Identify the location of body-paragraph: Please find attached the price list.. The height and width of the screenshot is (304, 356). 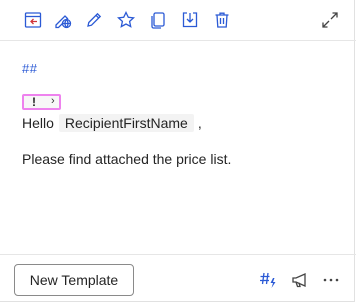
(127, 159).